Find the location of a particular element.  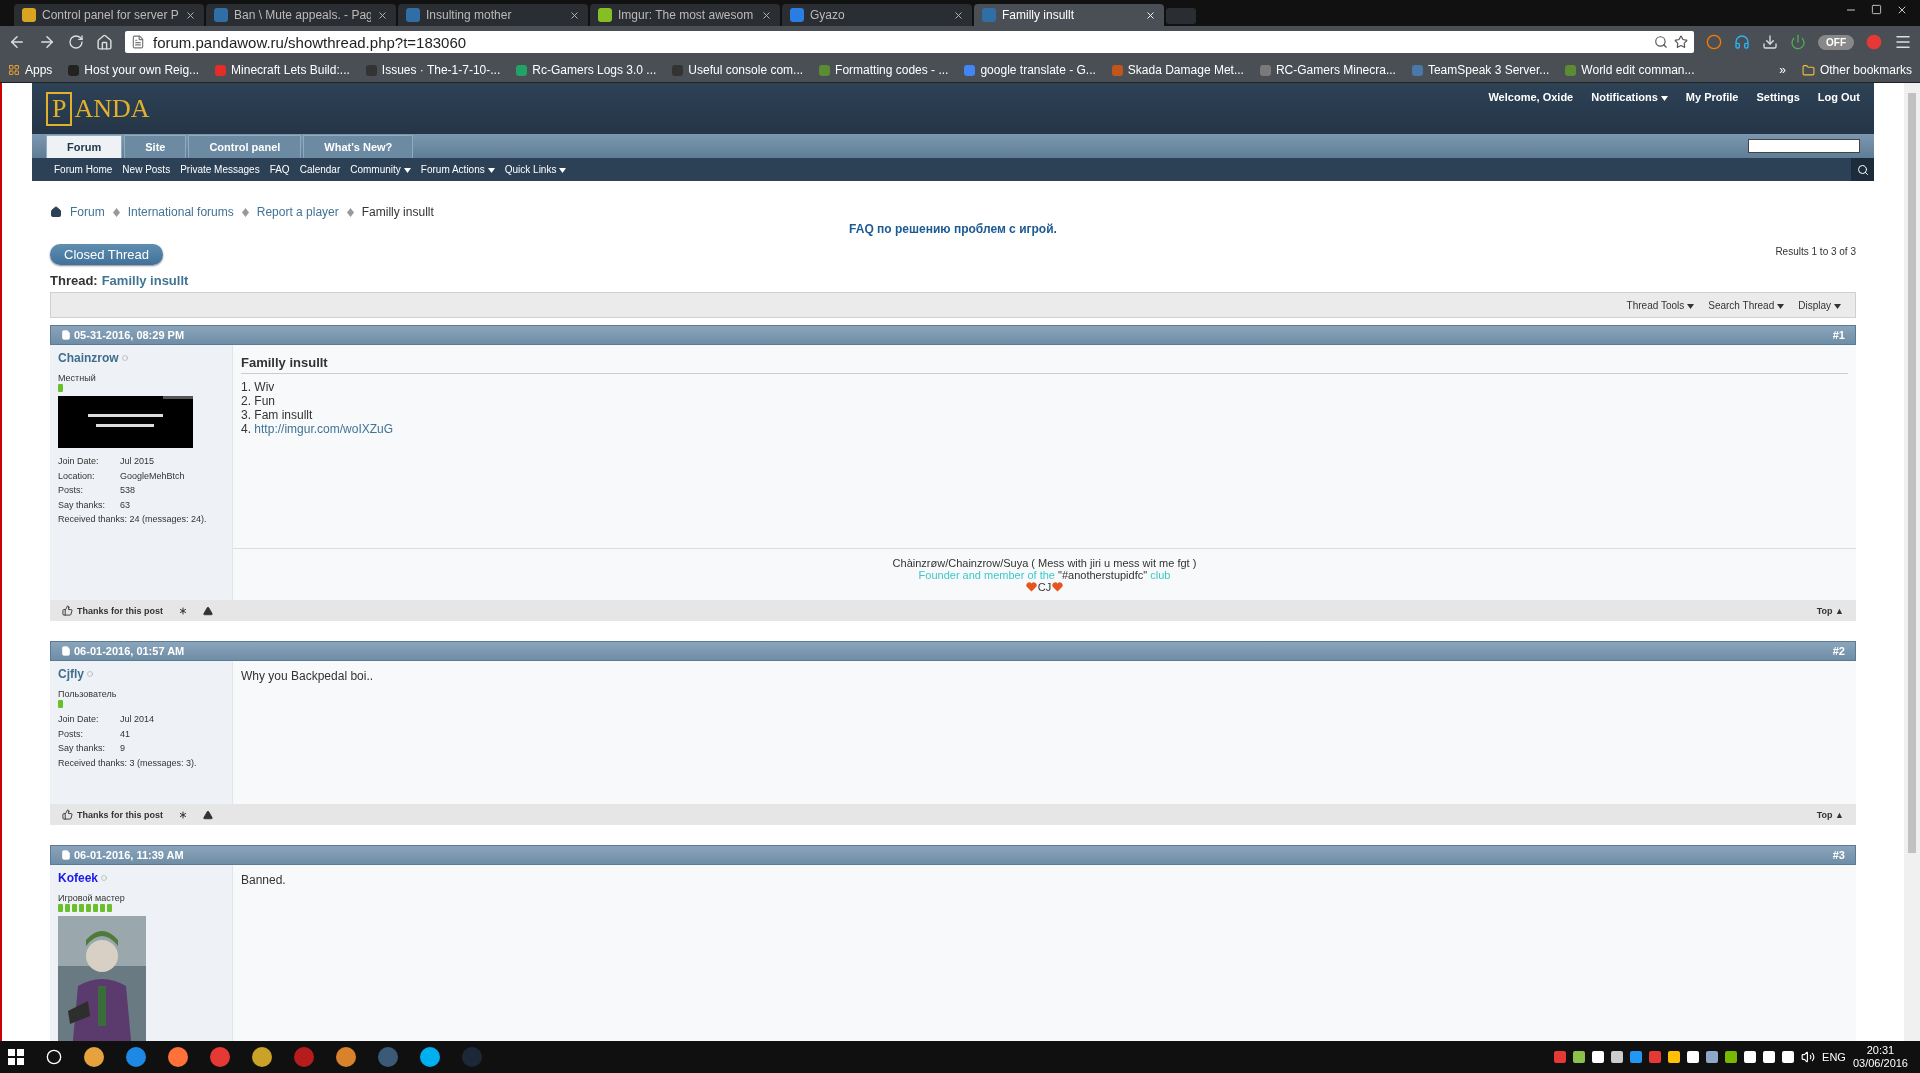

link: http://imgur.com/woIXZuG is located at coordinates (324, 429).